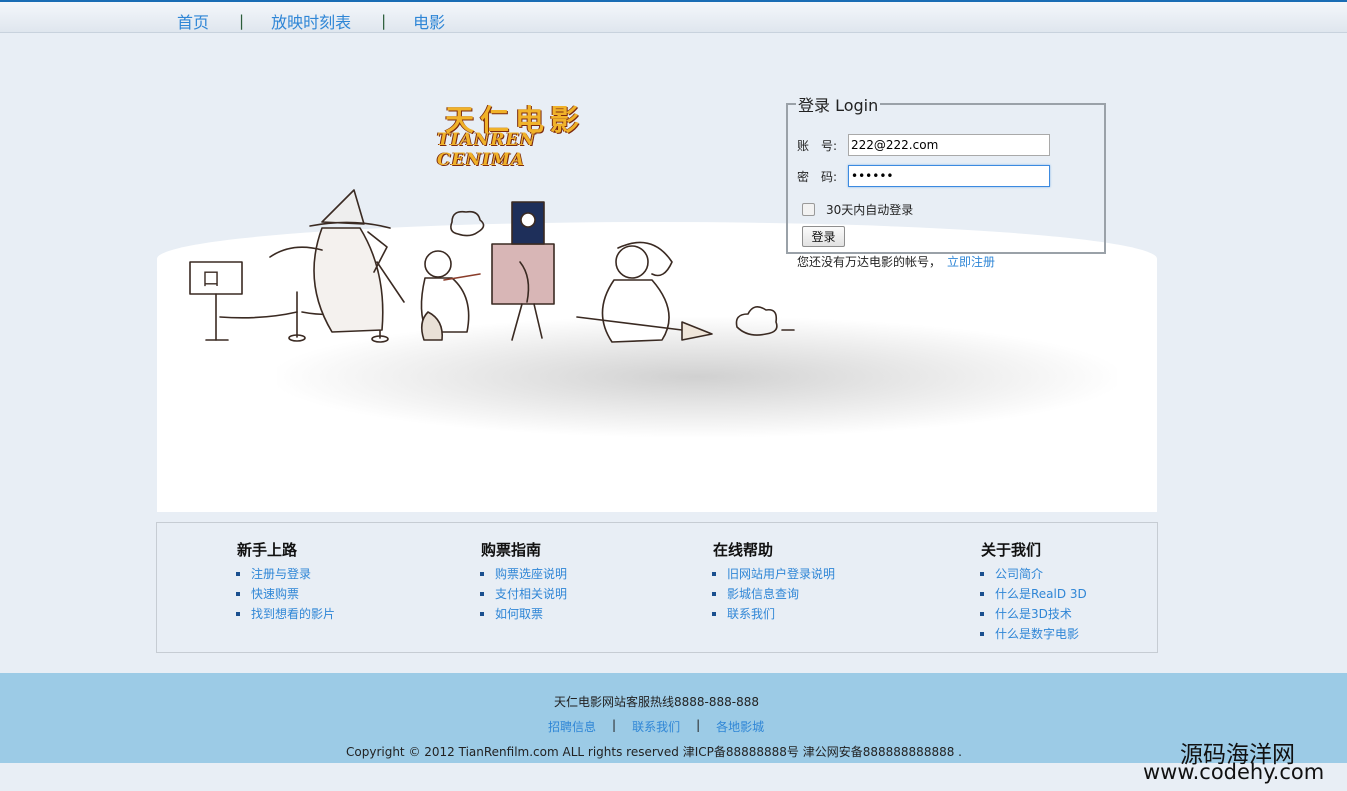  What do you see at coordinates (267, 550) in the screenshot?
I see `help-column-title: 新手上路` at bounding box center [267, 550].